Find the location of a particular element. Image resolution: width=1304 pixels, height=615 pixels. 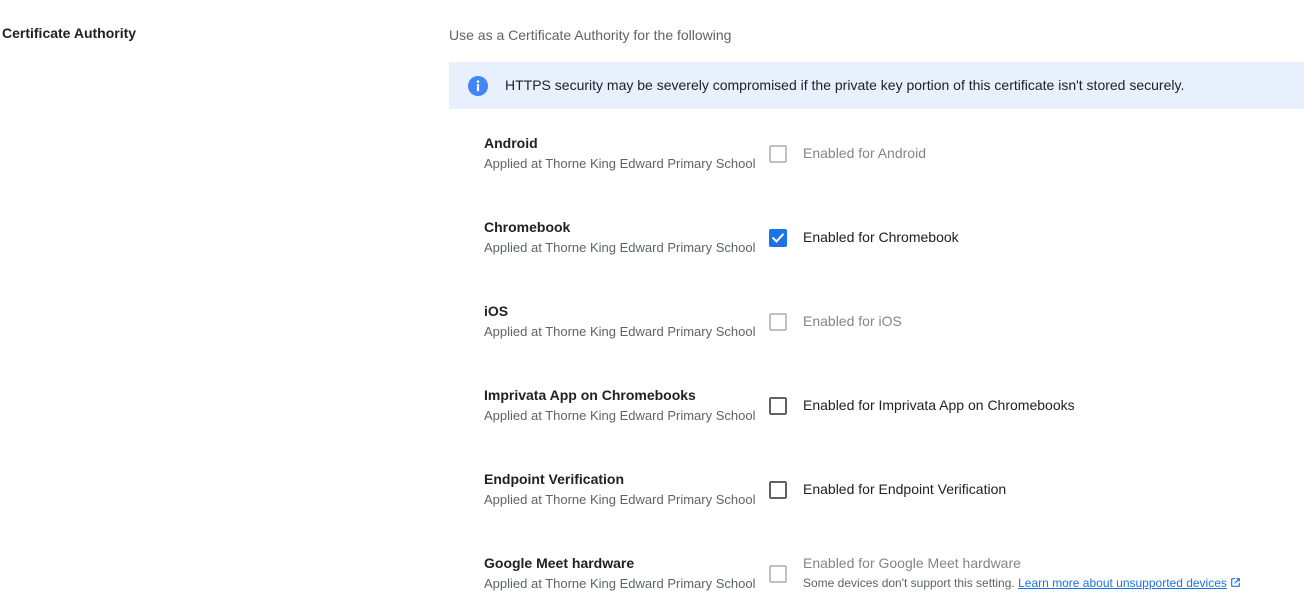

note-text: Some devices don't support this setting. is located at coordinates (909, 583).